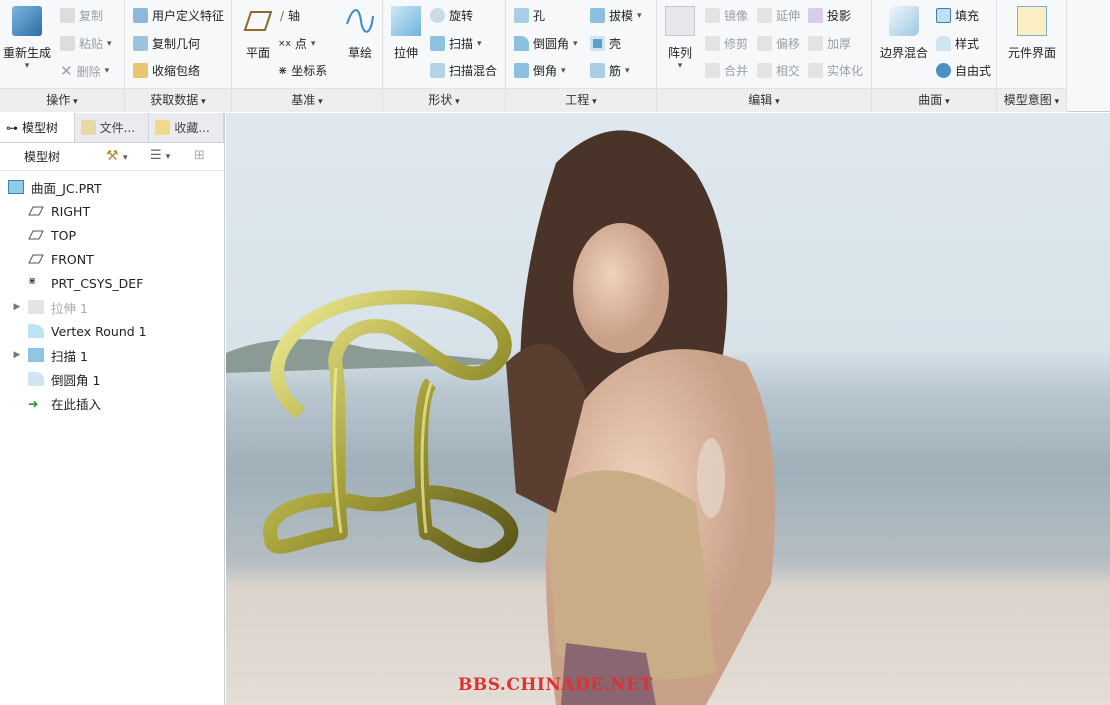  Describe the element at coordinates (290, 15) in the screenshot. I see `axis-button: / 轴` at that location.